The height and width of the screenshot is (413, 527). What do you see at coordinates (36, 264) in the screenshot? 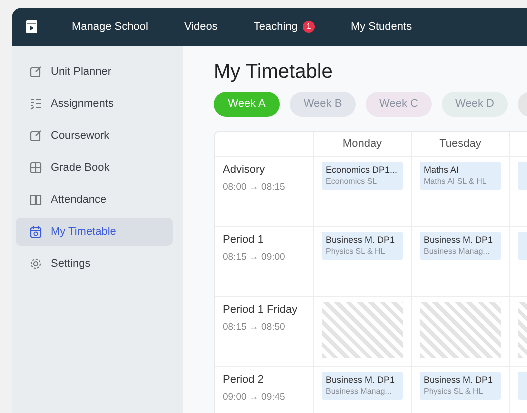
I see `settings-icon` at bounding box center [36, 264].